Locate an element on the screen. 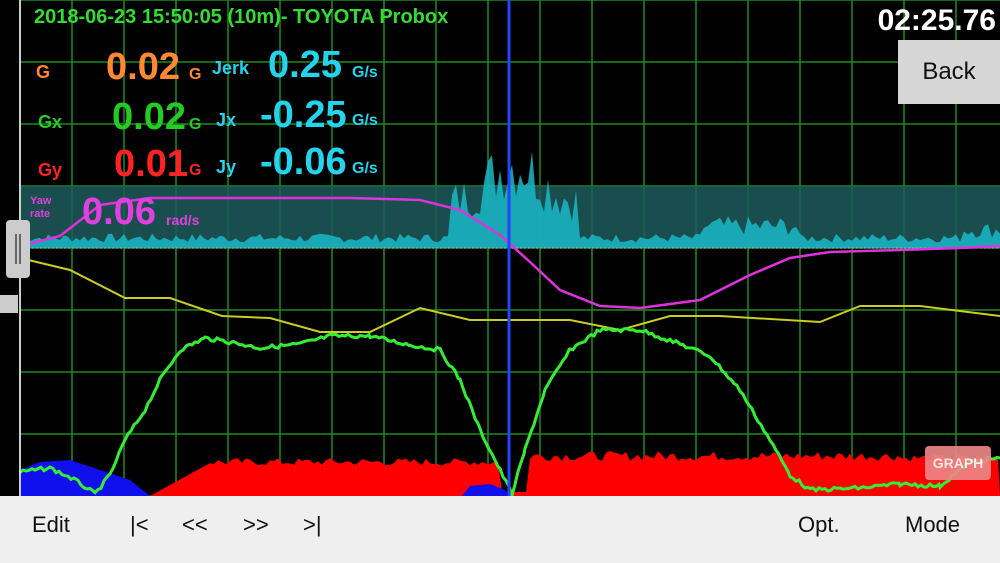  gx-value: 0.02 is located at coordinates (149, 117).